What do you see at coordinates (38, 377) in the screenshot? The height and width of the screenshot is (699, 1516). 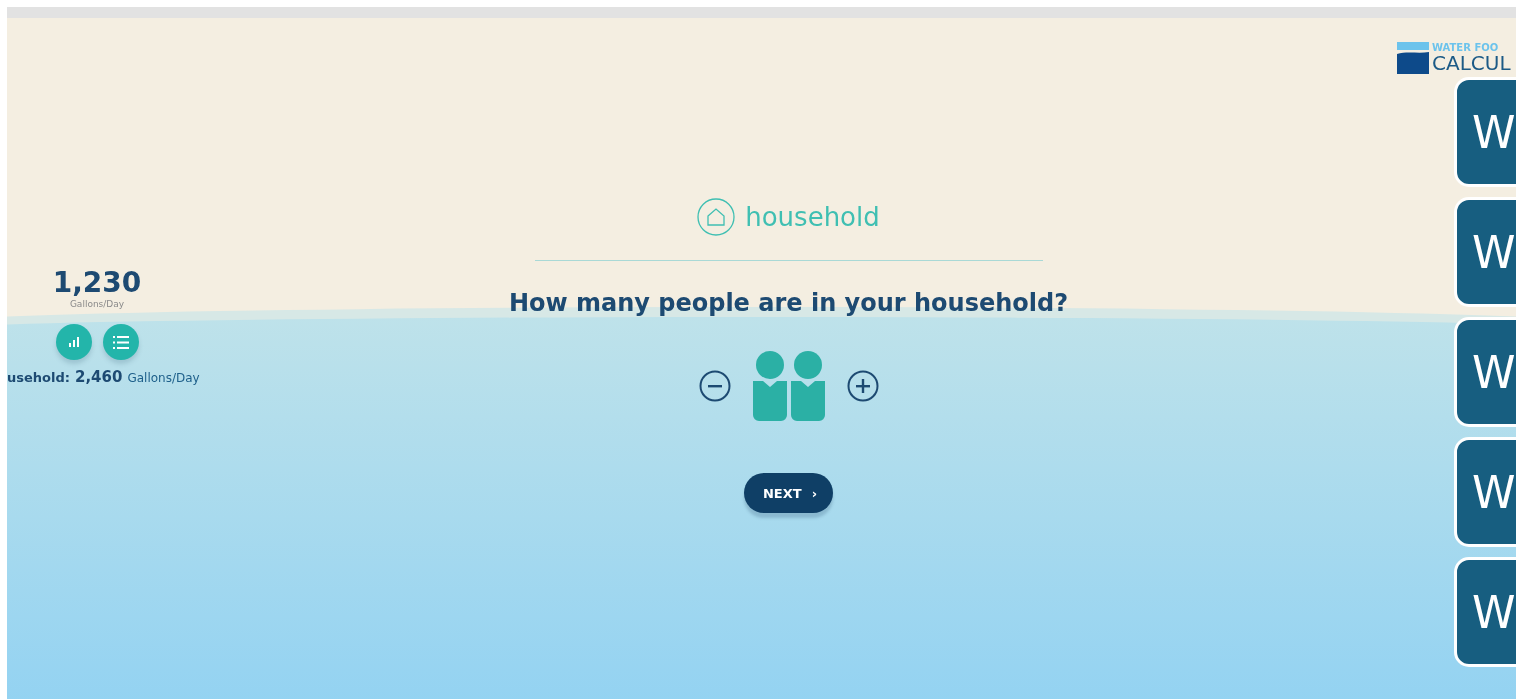 I see `household-label: usehold:` at bounding box center [38, 377].